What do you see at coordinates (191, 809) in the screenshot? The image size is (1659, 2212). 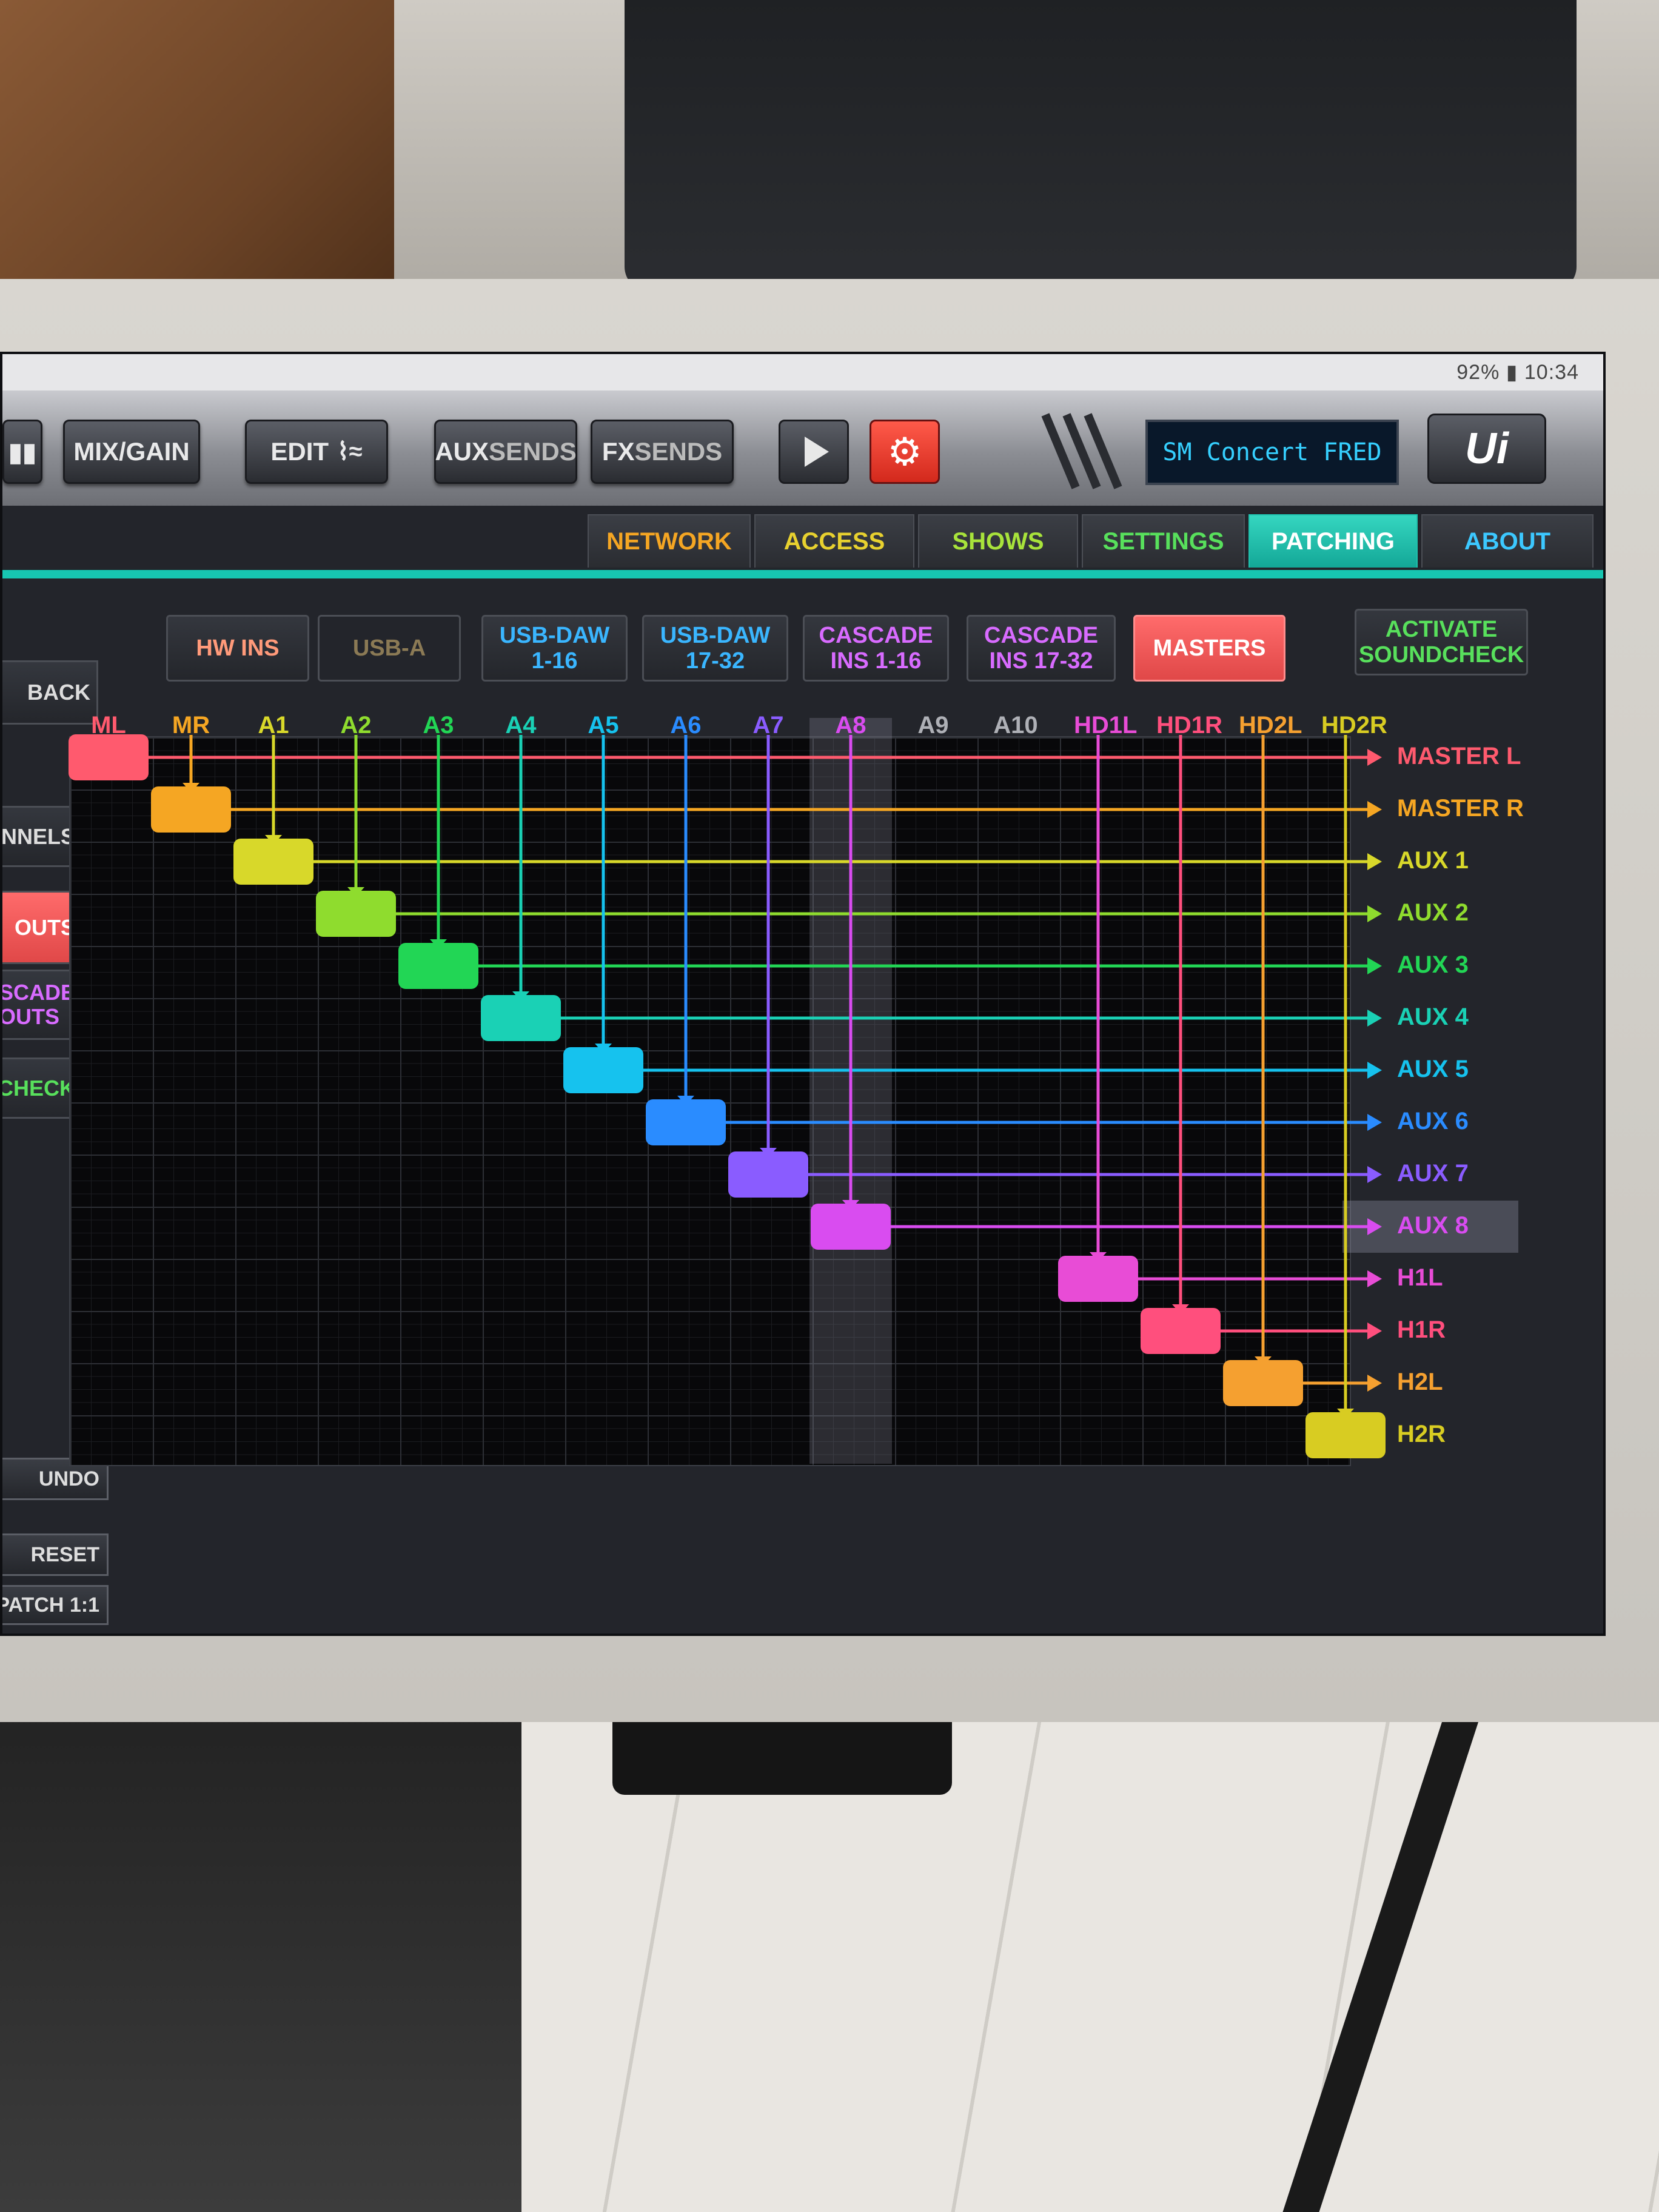 I see `patch-point-mr` at bounding box center [191, 809].